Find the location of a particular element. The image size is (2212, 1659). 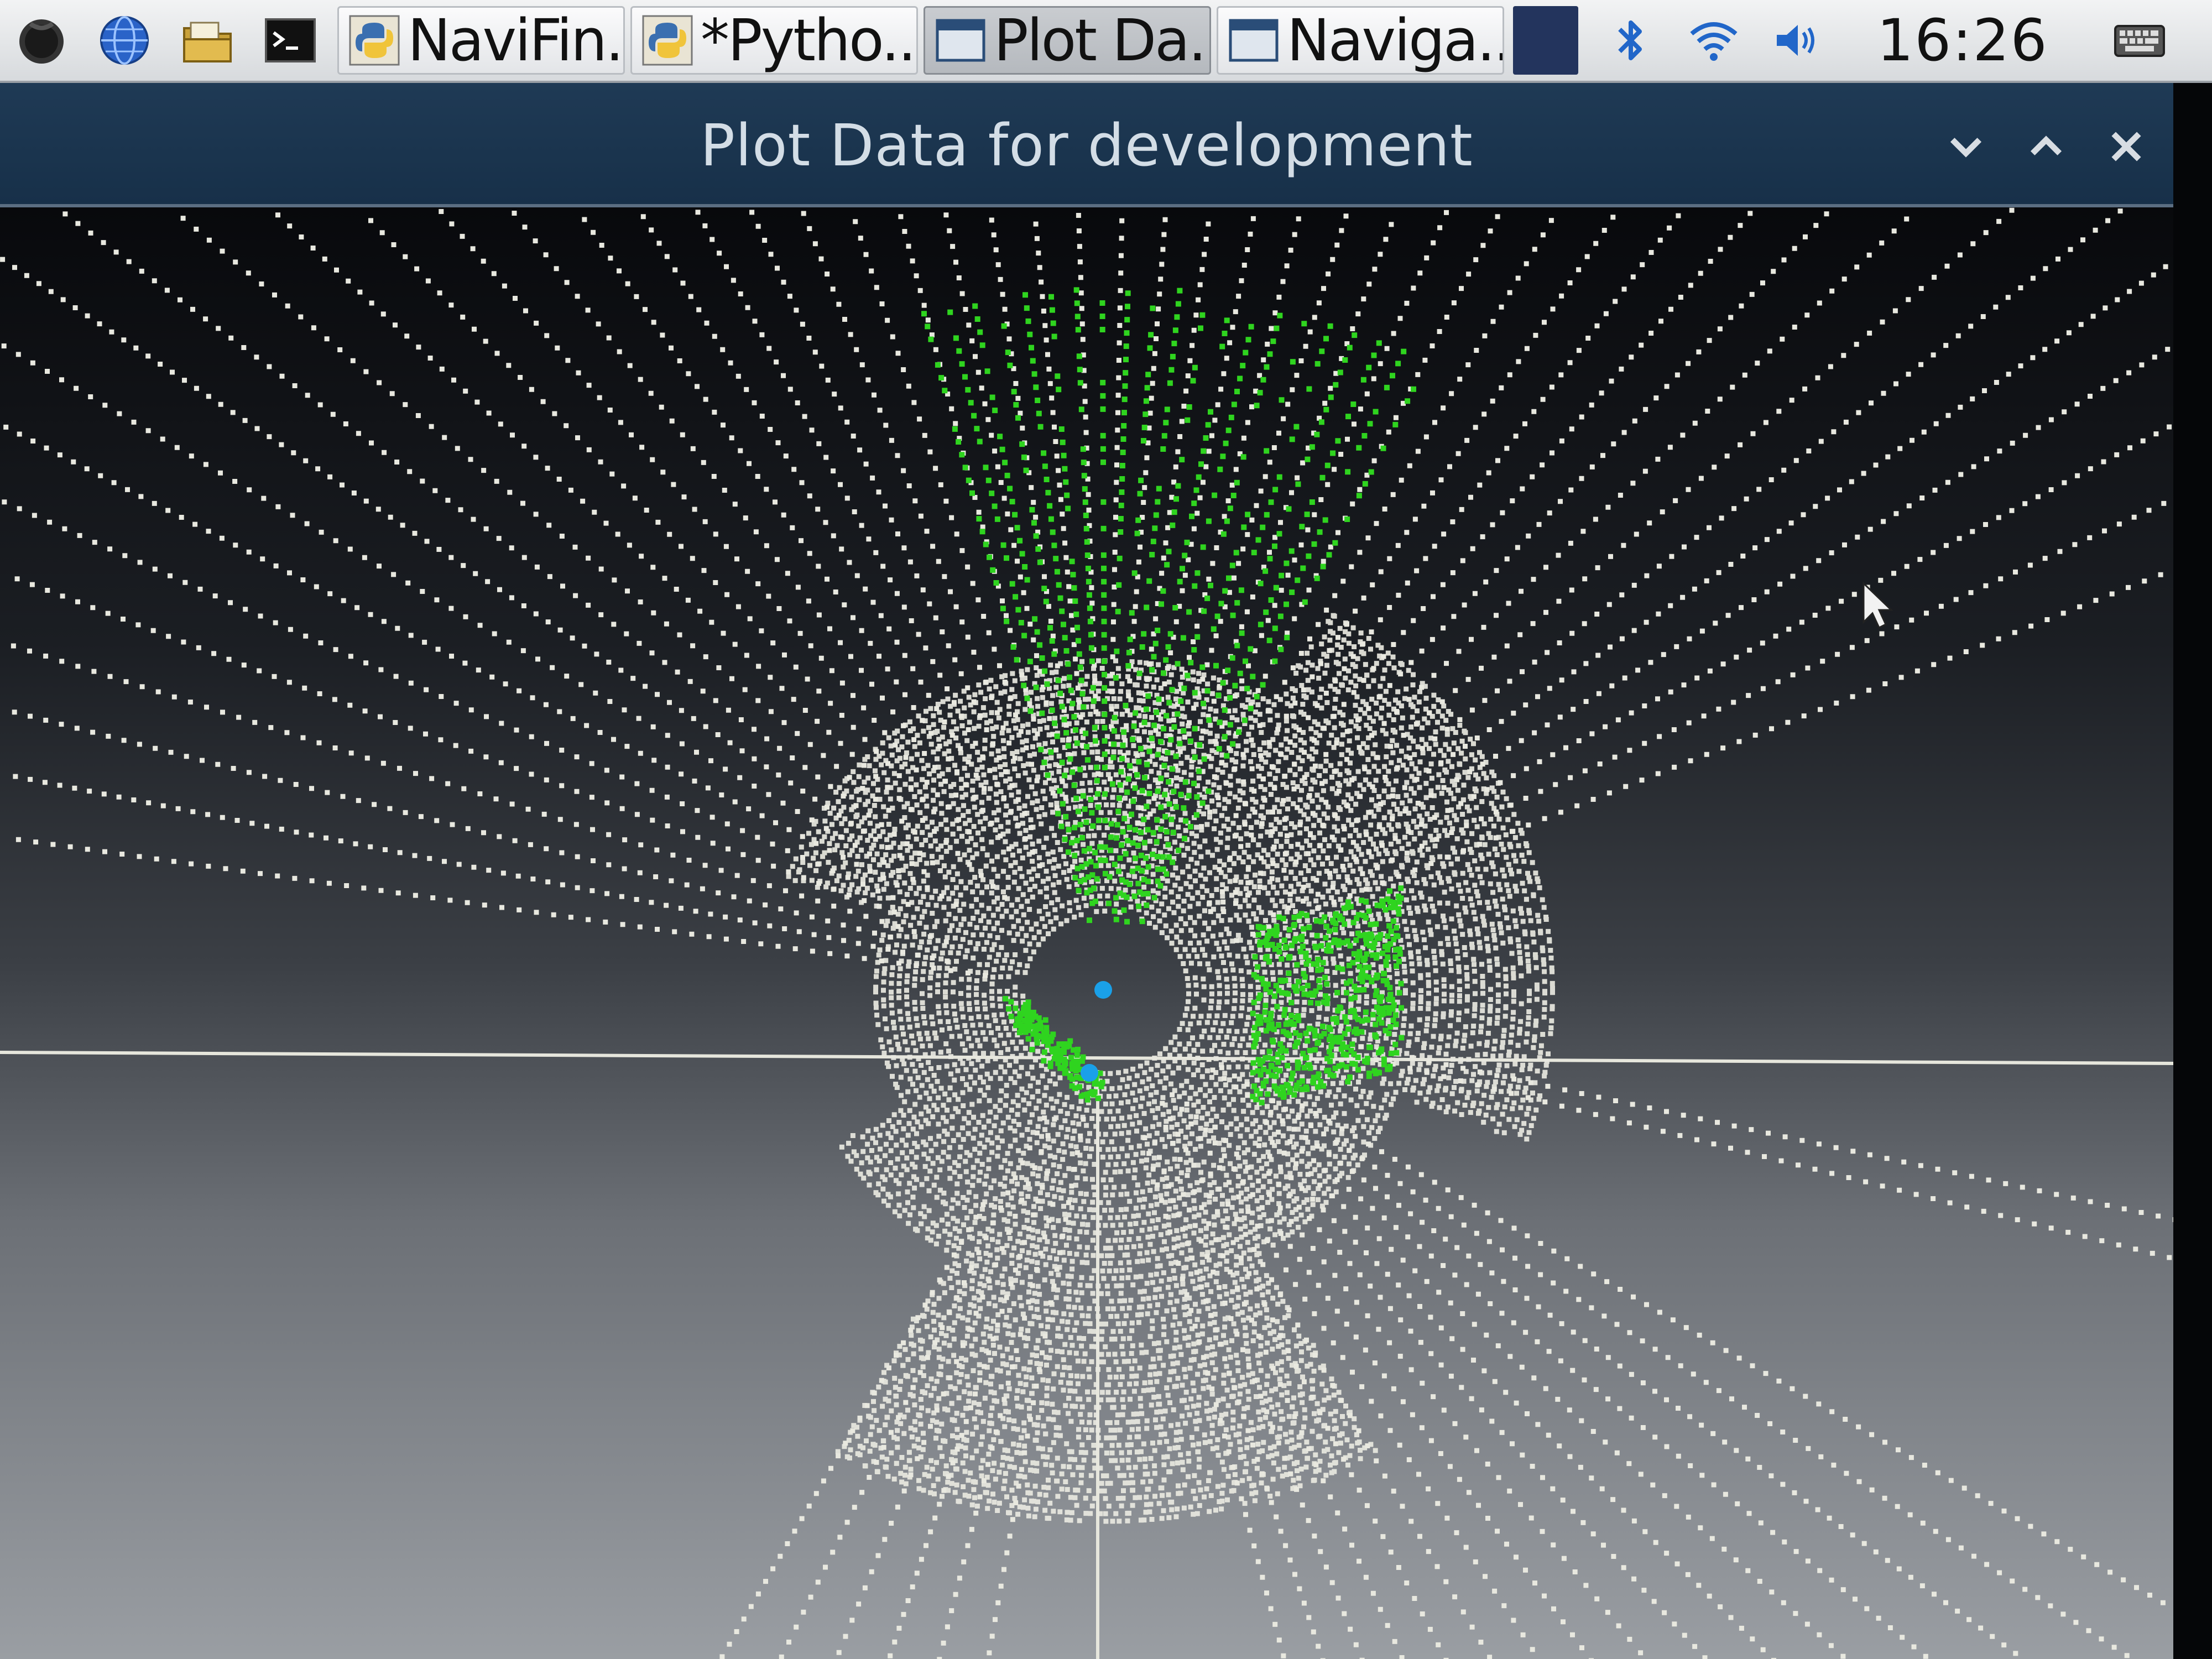

close-button is located at coordinates (2127, 147).